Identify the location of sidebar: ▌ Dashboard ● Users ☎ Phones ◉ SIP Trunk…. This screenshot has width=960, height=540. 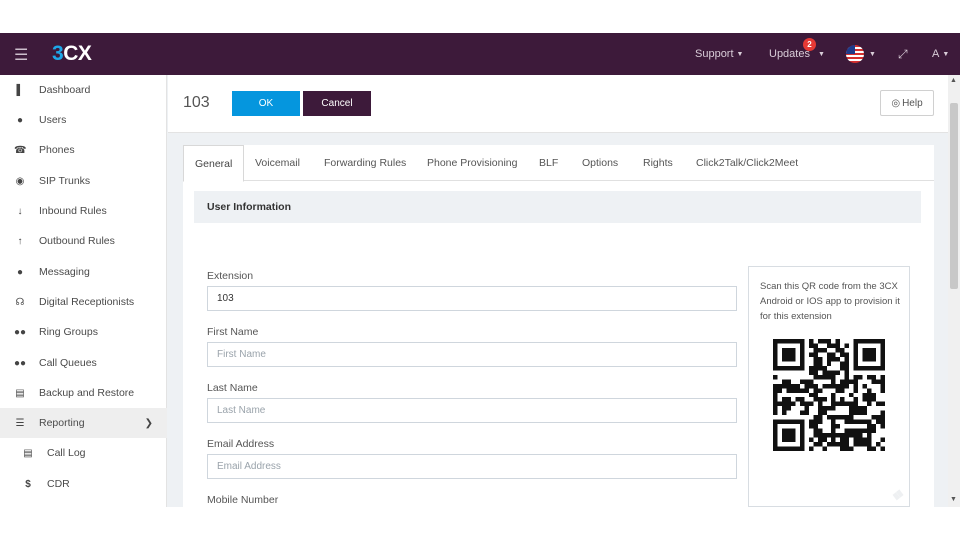
(83, 291).